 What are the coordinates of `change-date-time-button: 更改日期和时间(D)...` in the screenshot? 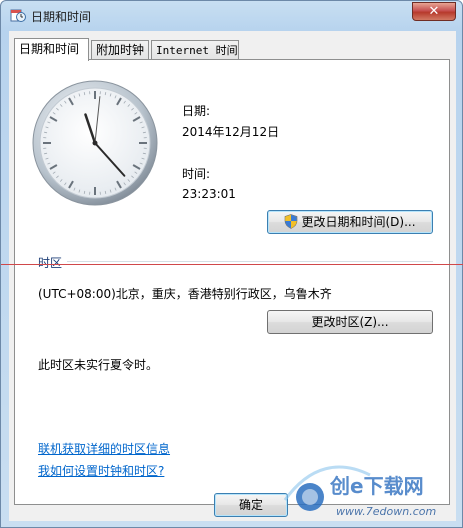 It's located at (350, 222).